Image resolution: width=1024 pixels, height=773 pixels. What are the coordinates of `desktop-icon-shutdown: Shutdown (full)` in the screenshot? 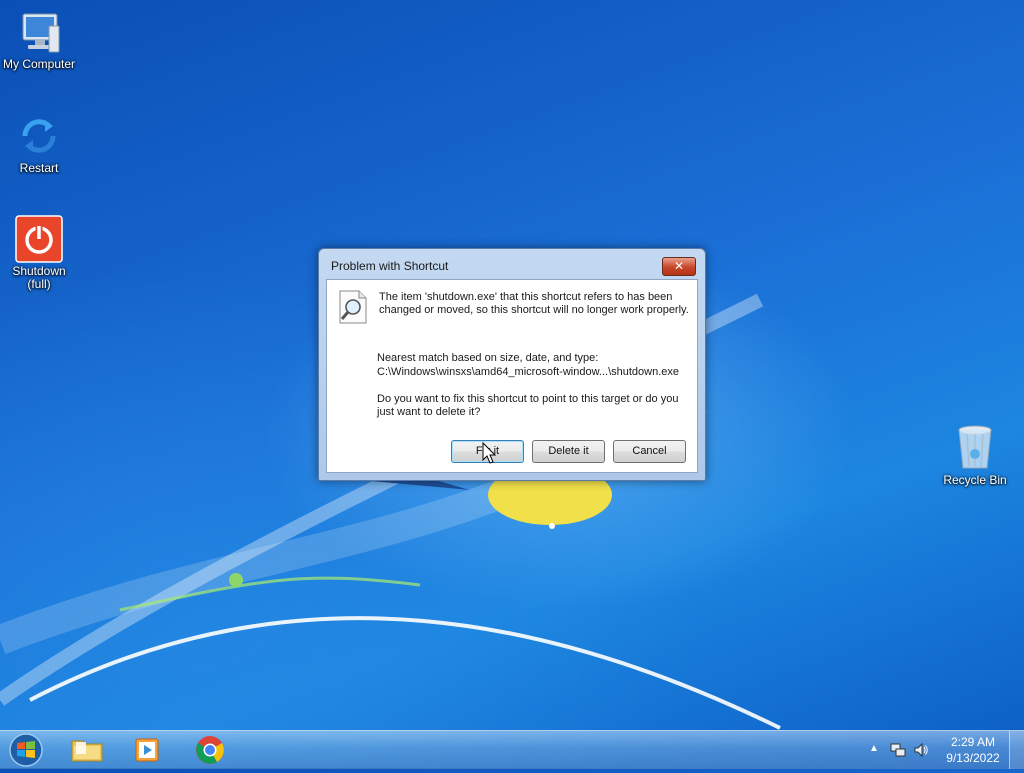 It's located at (39, 253).